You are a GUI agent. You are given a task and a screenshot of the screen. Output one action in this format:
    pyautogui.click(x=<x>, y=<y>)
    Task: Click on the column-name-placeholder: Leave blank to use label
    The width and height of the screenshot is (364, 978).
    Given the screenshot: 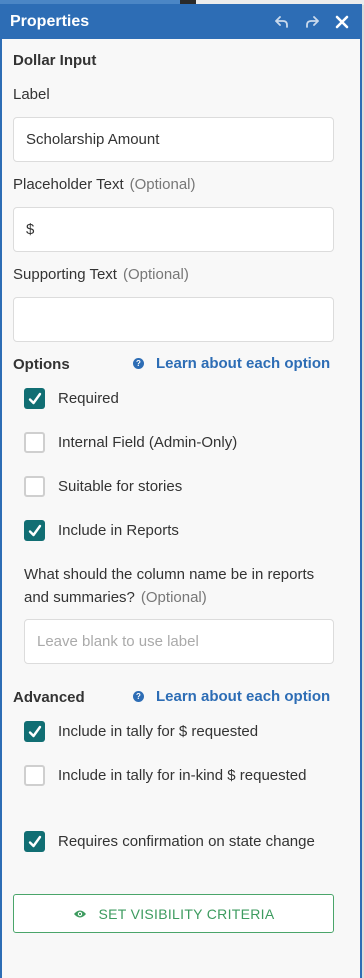 What is the action you would take?
    pyautogui.click(x=118, y=641)
    